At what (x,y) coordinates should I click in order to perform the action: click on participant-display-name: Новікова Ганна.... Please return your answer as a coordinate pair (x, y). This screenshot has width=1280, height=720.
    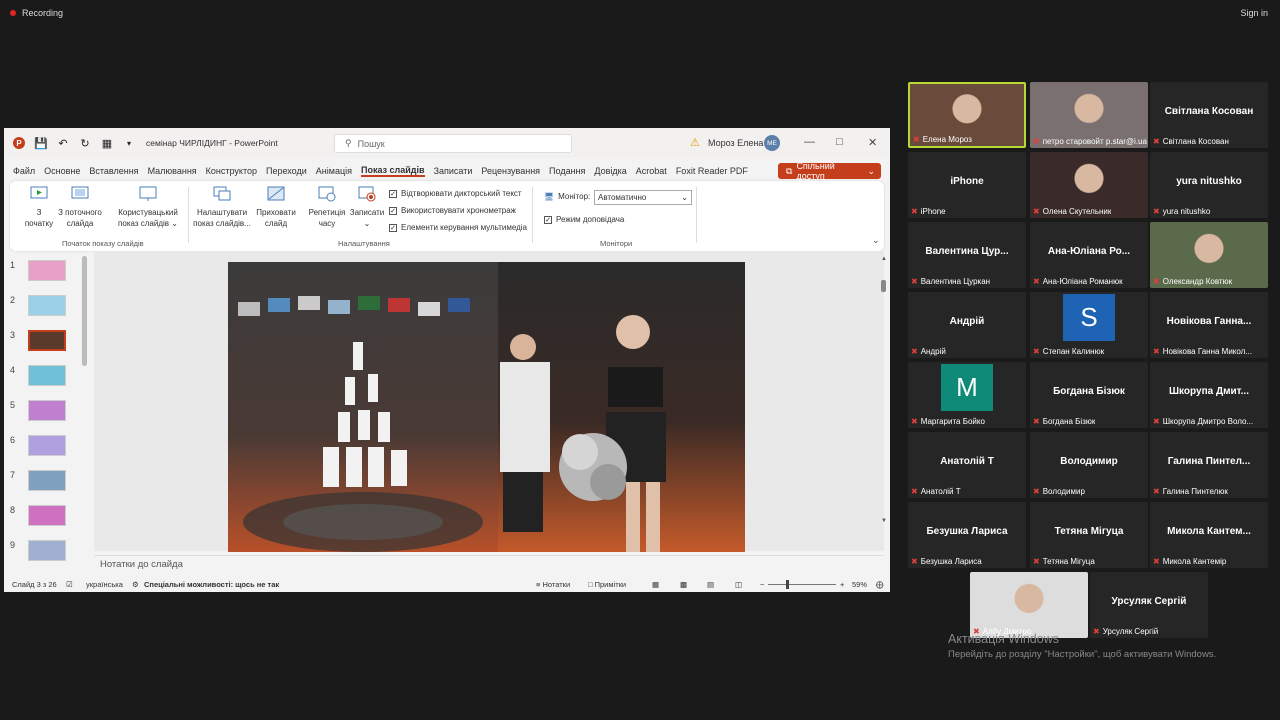
    Looking at the image, I should click on (1209, 321).